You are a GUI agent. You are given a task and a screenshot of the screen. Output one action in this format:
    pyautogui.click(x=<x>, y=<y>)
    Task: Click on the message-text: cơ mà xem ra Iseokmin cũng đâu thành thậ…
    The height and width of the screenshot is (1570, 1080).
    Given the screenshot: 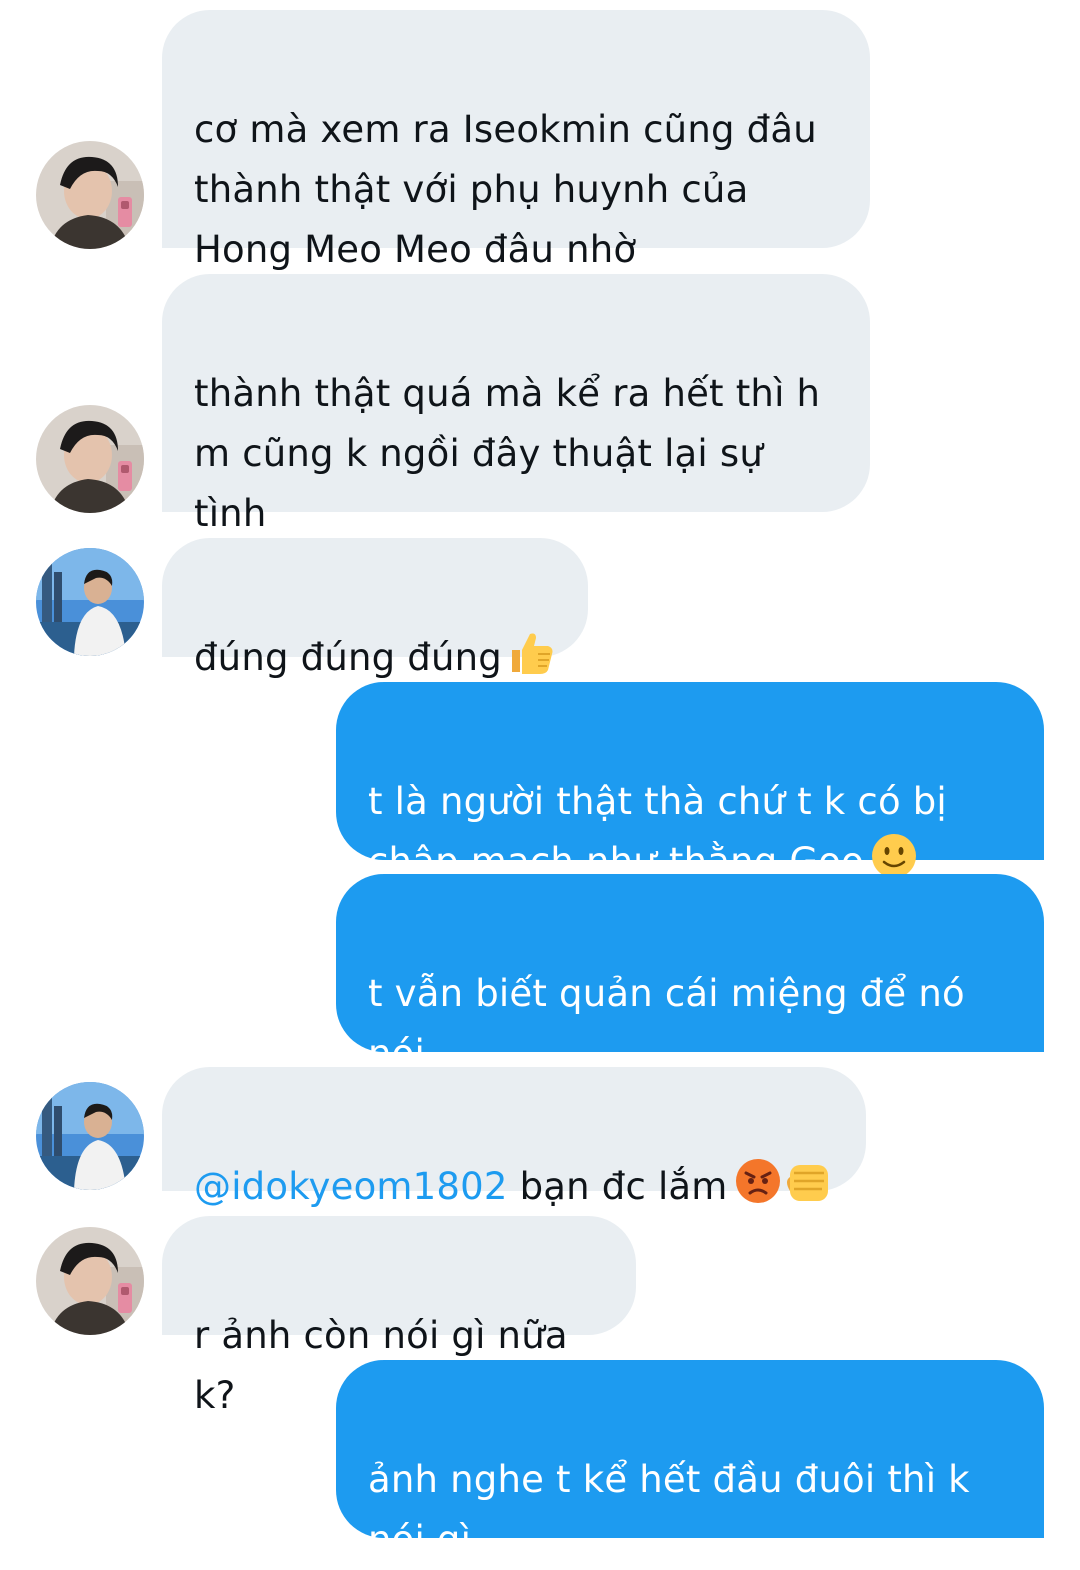 What is the action you would take?
    pyautogui.click(x=505, y=189)
    